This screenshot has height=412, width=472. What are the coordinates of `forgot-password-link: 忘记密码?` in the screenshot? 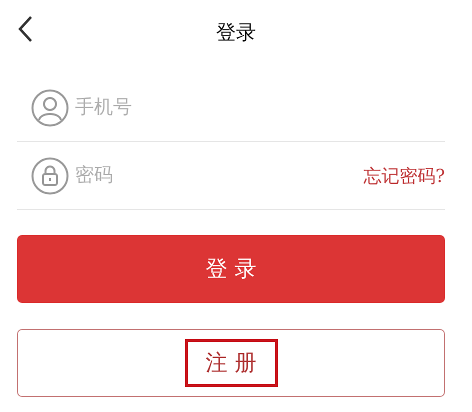 It's located at (404, 176).